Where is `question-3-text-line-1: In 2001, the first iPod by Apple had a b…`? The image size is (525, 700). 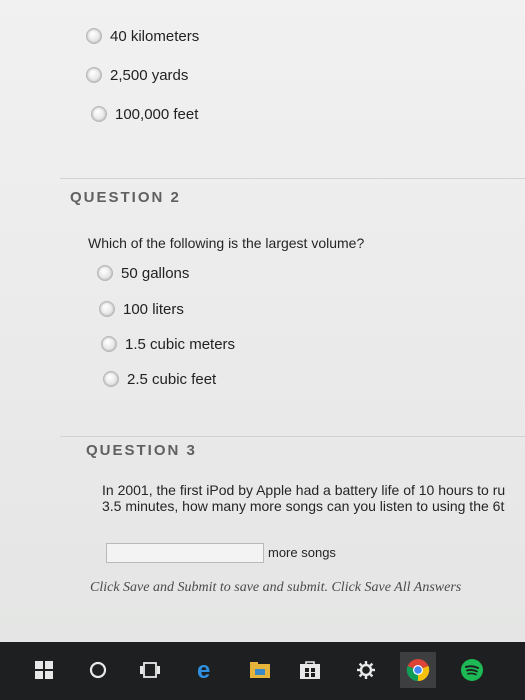 question-3-text-line-1: In 2001, the first iPod by Apple had a b… is located at coordinates (304, 490).